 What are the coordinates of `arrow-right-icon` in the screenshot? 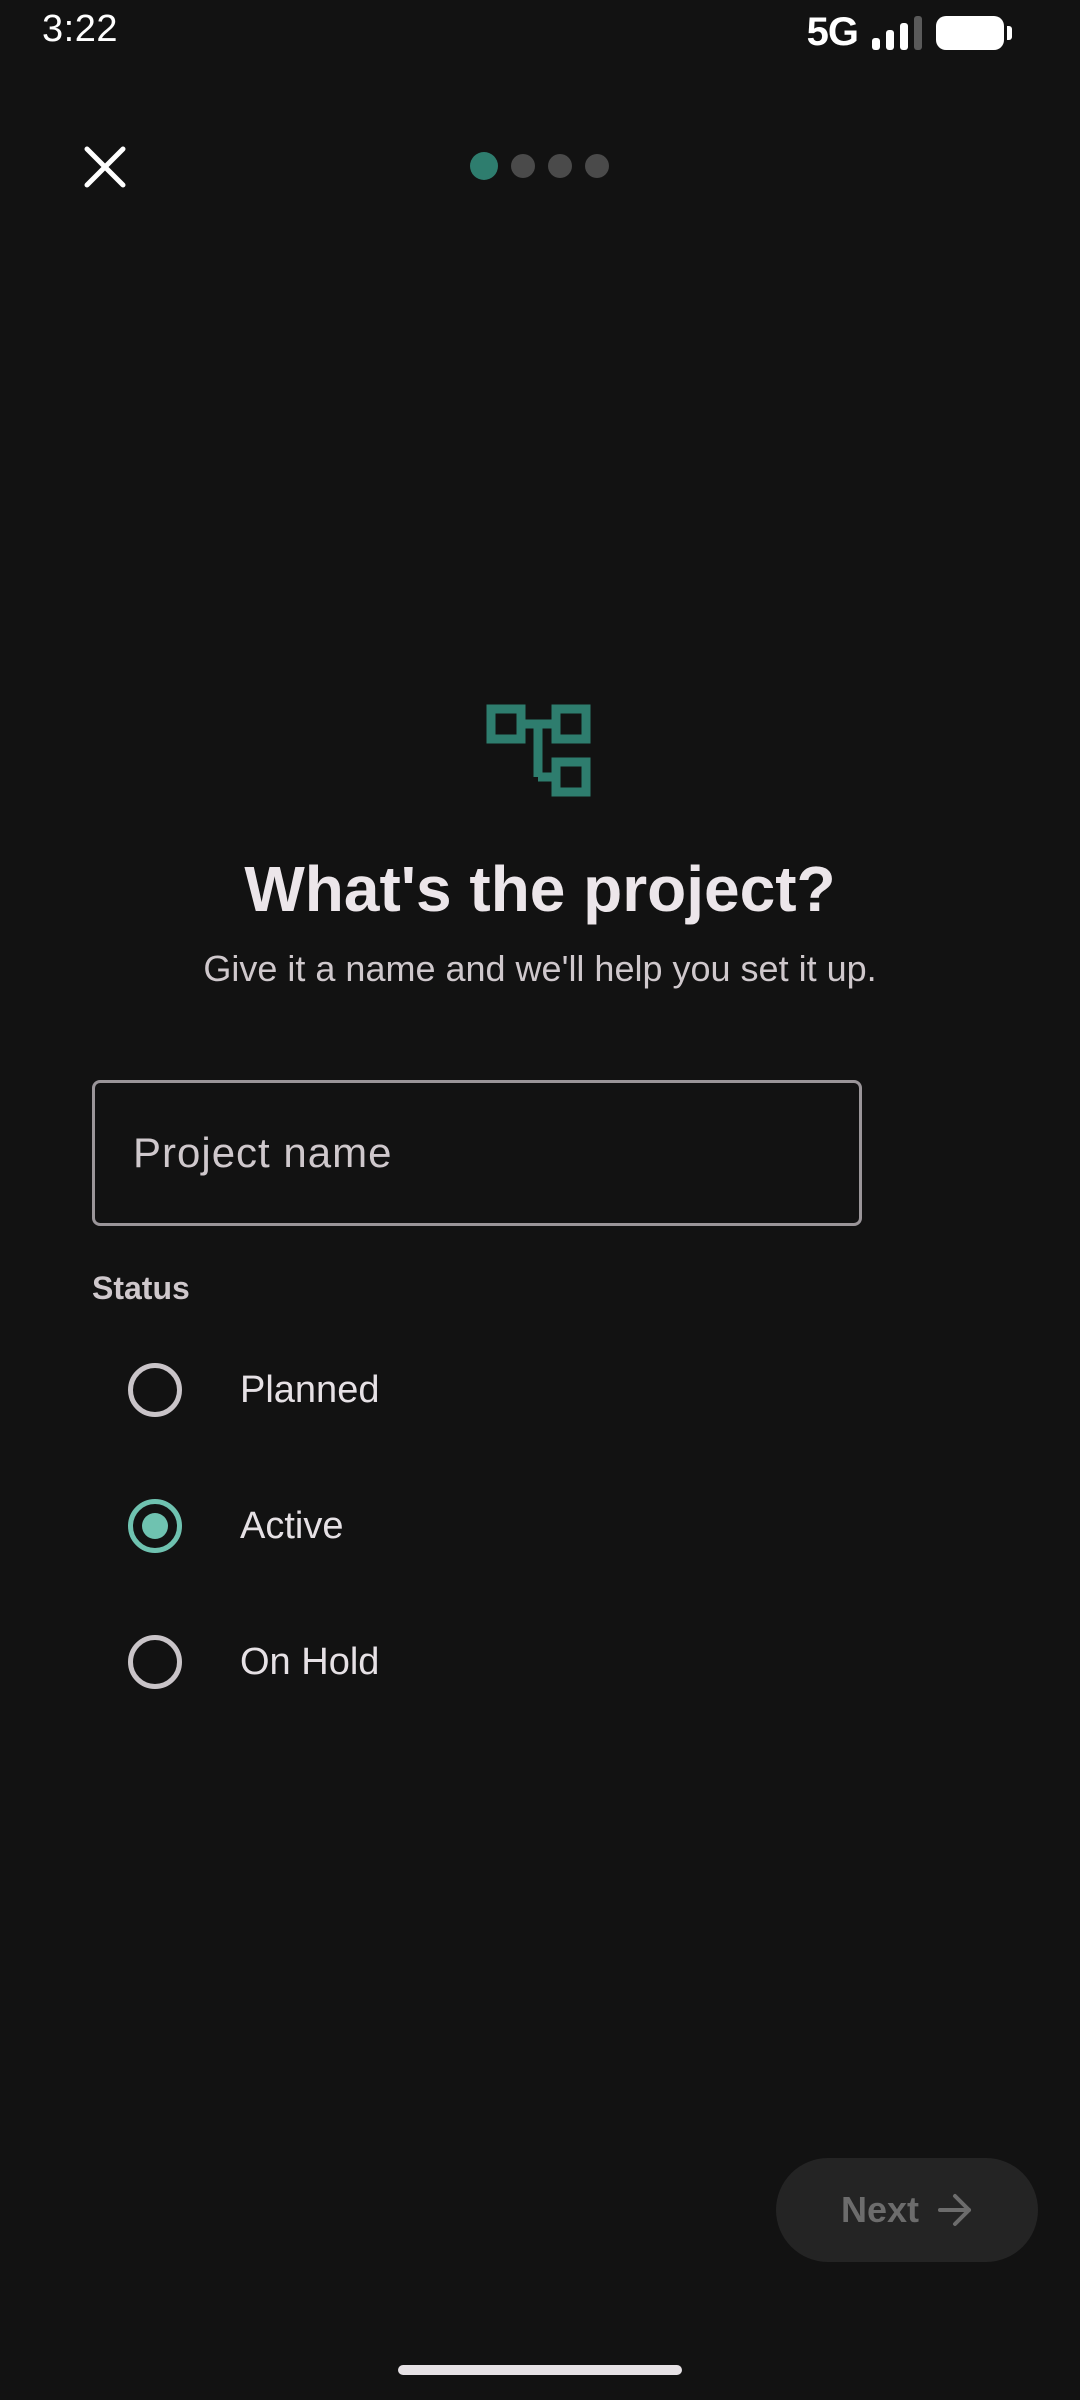 It's located at (955, 2210).